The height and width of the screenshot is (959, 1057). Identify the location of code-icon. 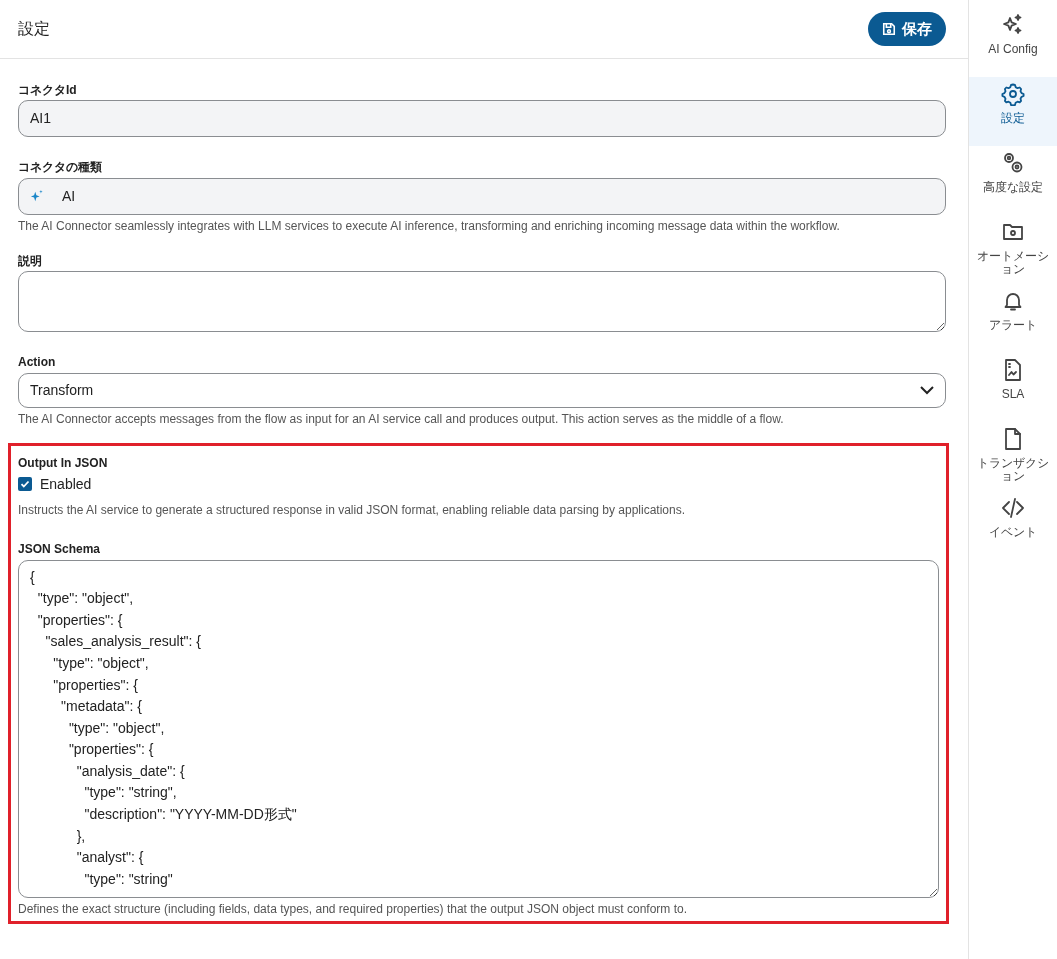
(1013, 508).